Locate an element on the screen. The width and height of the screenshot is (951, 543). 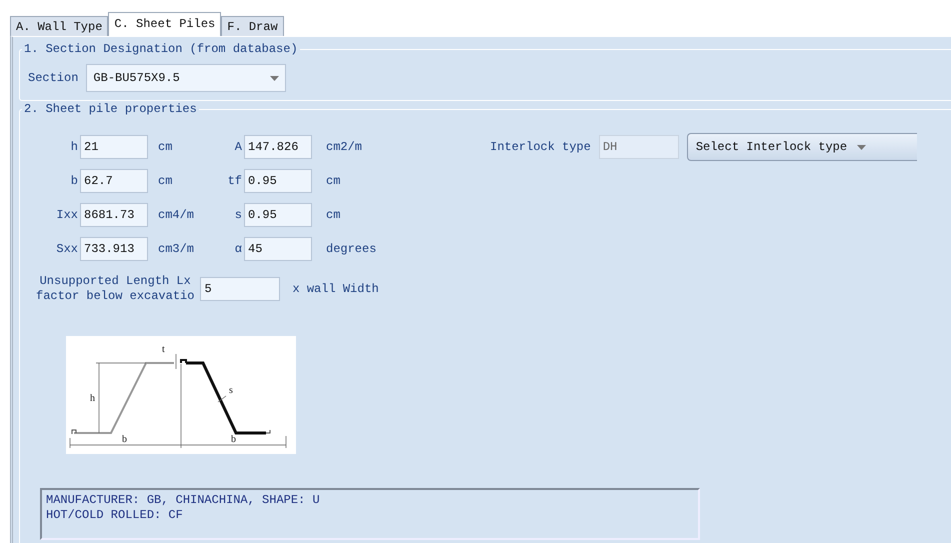
field-label: Ixx is located at coordinates (67, 215).